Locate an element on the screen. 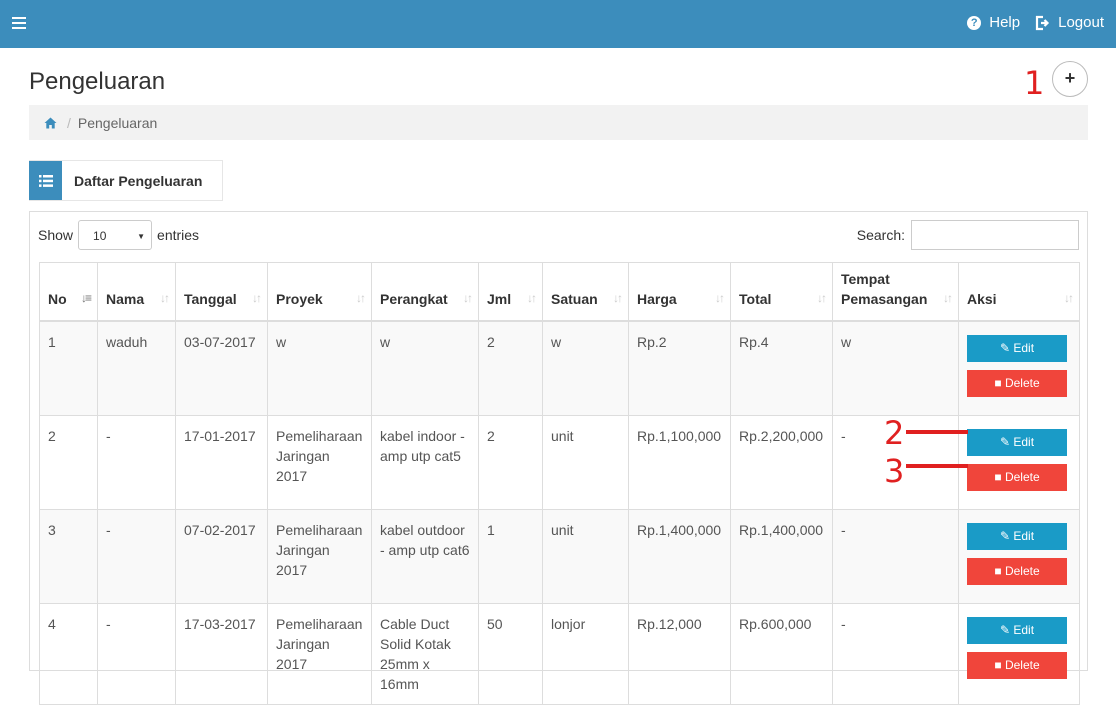  column-header-nama: Nama ↓↑ is located at coordinates (136, 292).